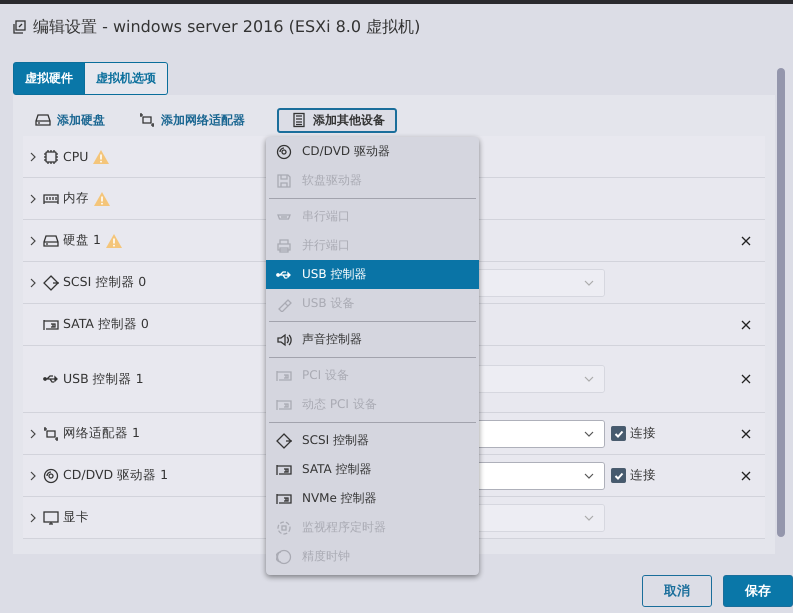 The height and width of the screenshot is (613, 793). I want to click on window-title: 编辑设置 - windows server 2016 (ESXi 8.0 虚拟机), so click(226, 27).